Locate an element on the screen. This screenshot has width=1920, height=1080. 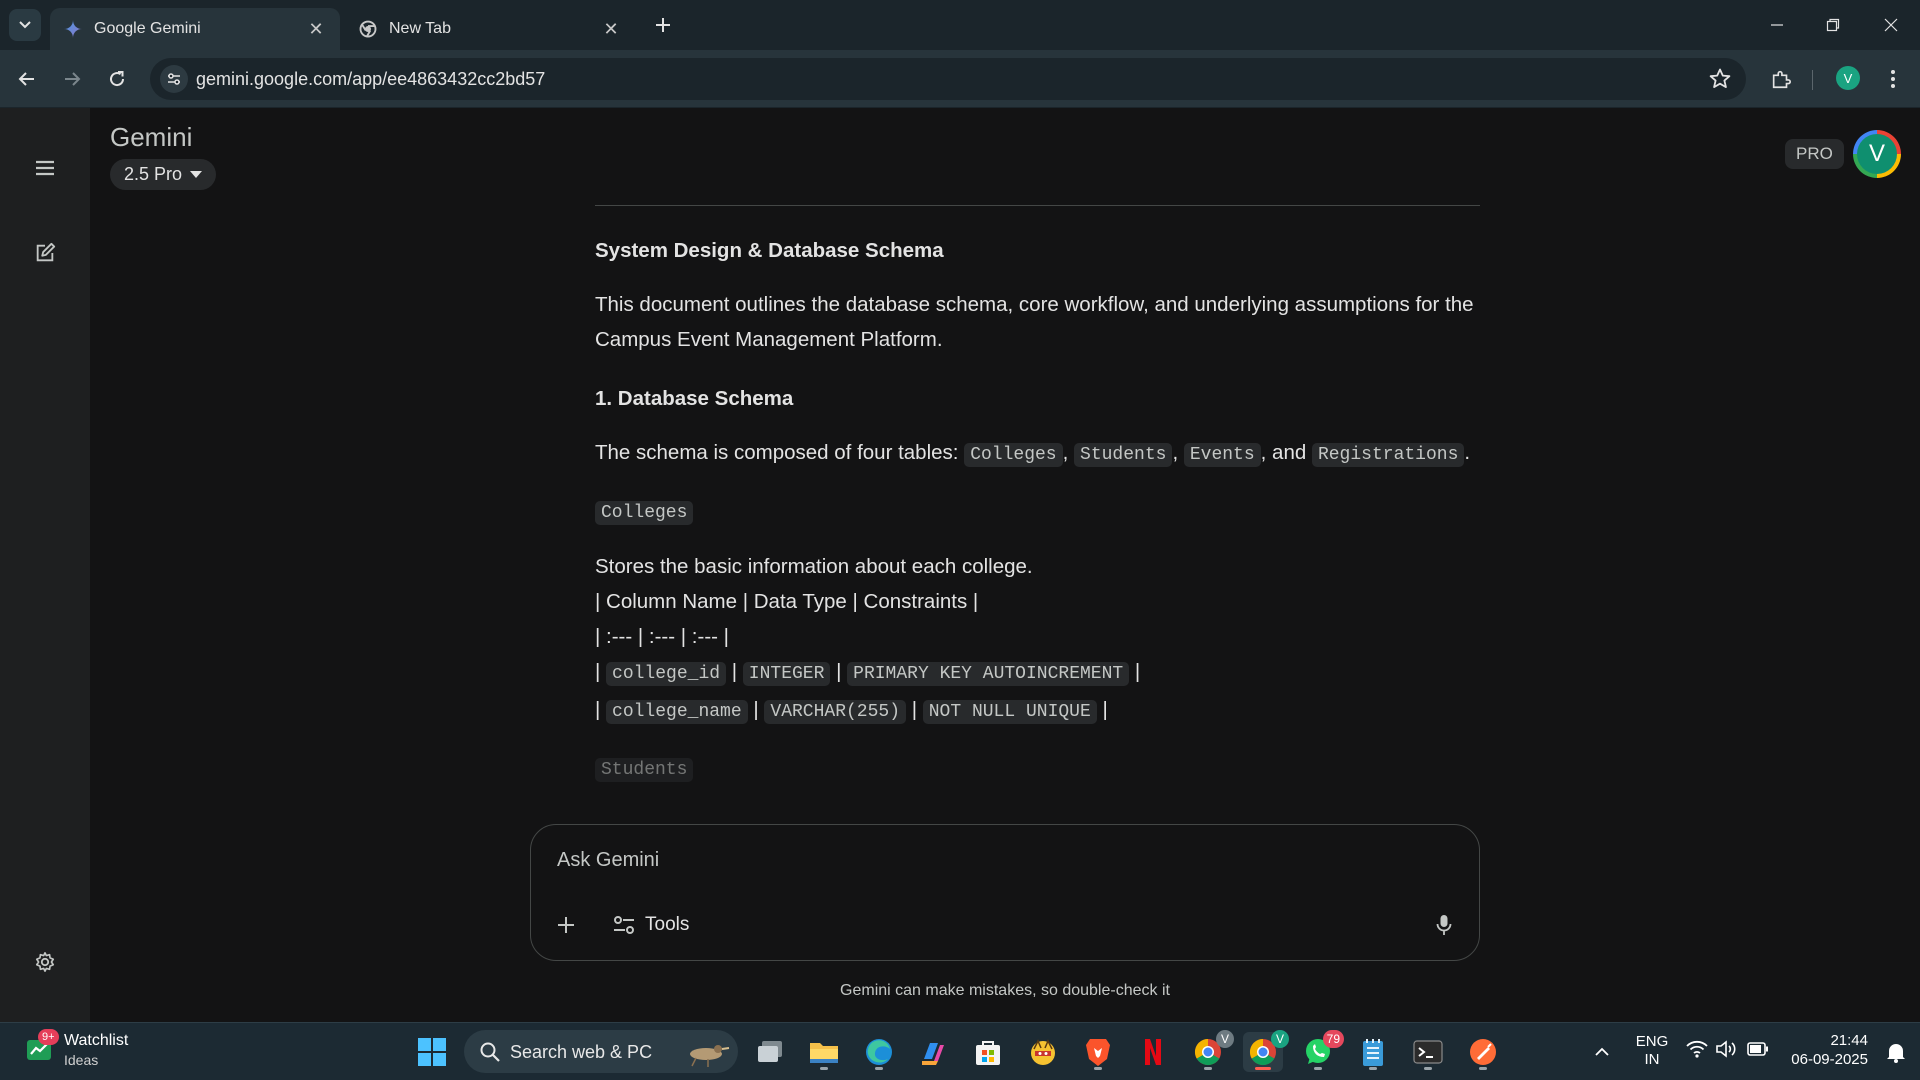
tab-new-tab: New Tab ✕ is located at coordinates (490, 29).